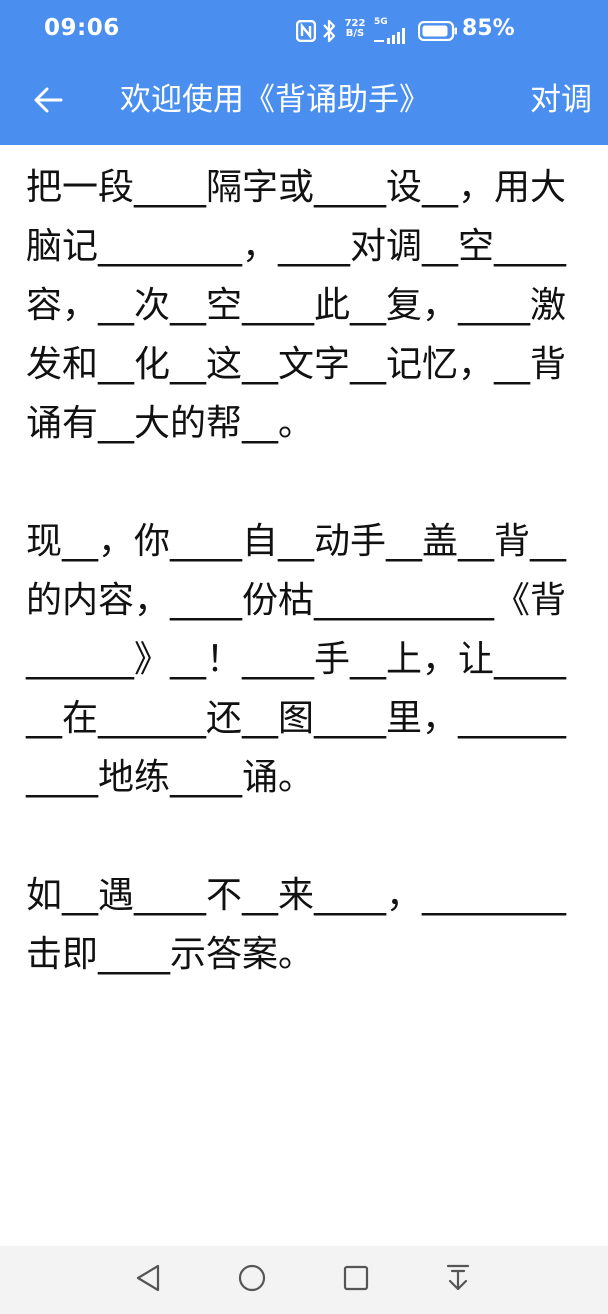  Describe the element at coordinates (82, 28) in the screenshot. I see `status-time: 09:06` at that location.